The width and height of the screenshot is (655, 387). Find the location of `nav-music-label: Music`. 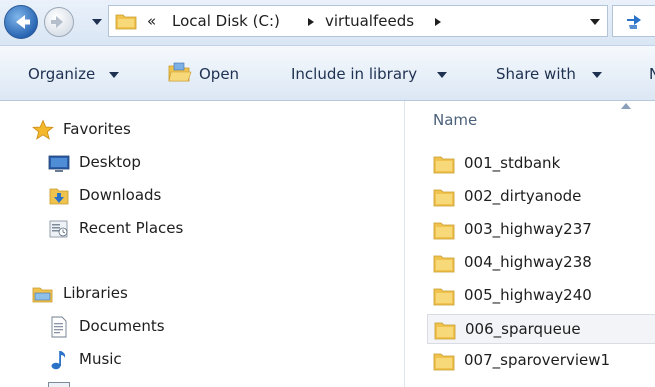

nav-music-label: Music is located at coordinates (100, 359).